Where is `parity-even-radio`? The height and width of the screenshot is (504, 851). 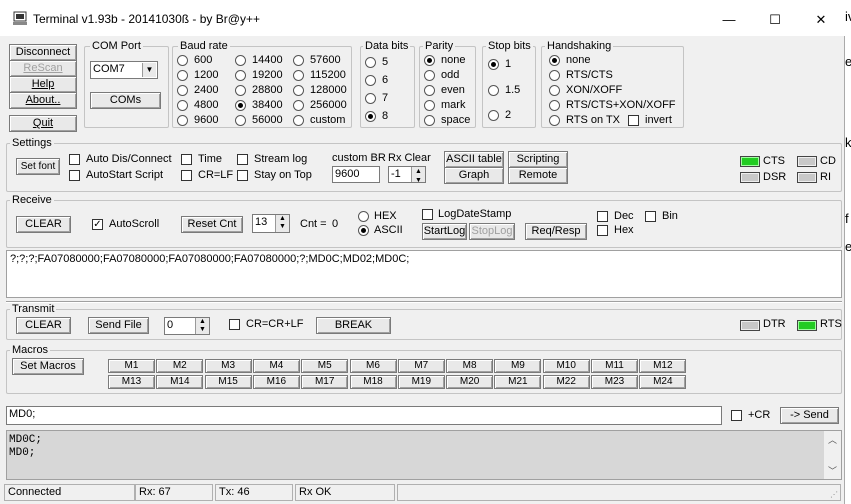
parity-even-radio is located at coordinates (429, 90).